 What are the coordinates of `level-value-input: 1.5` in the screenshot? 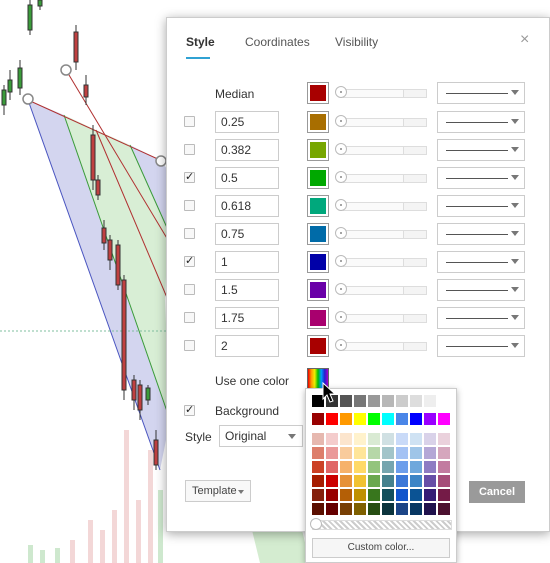 It's located at (247, 290).